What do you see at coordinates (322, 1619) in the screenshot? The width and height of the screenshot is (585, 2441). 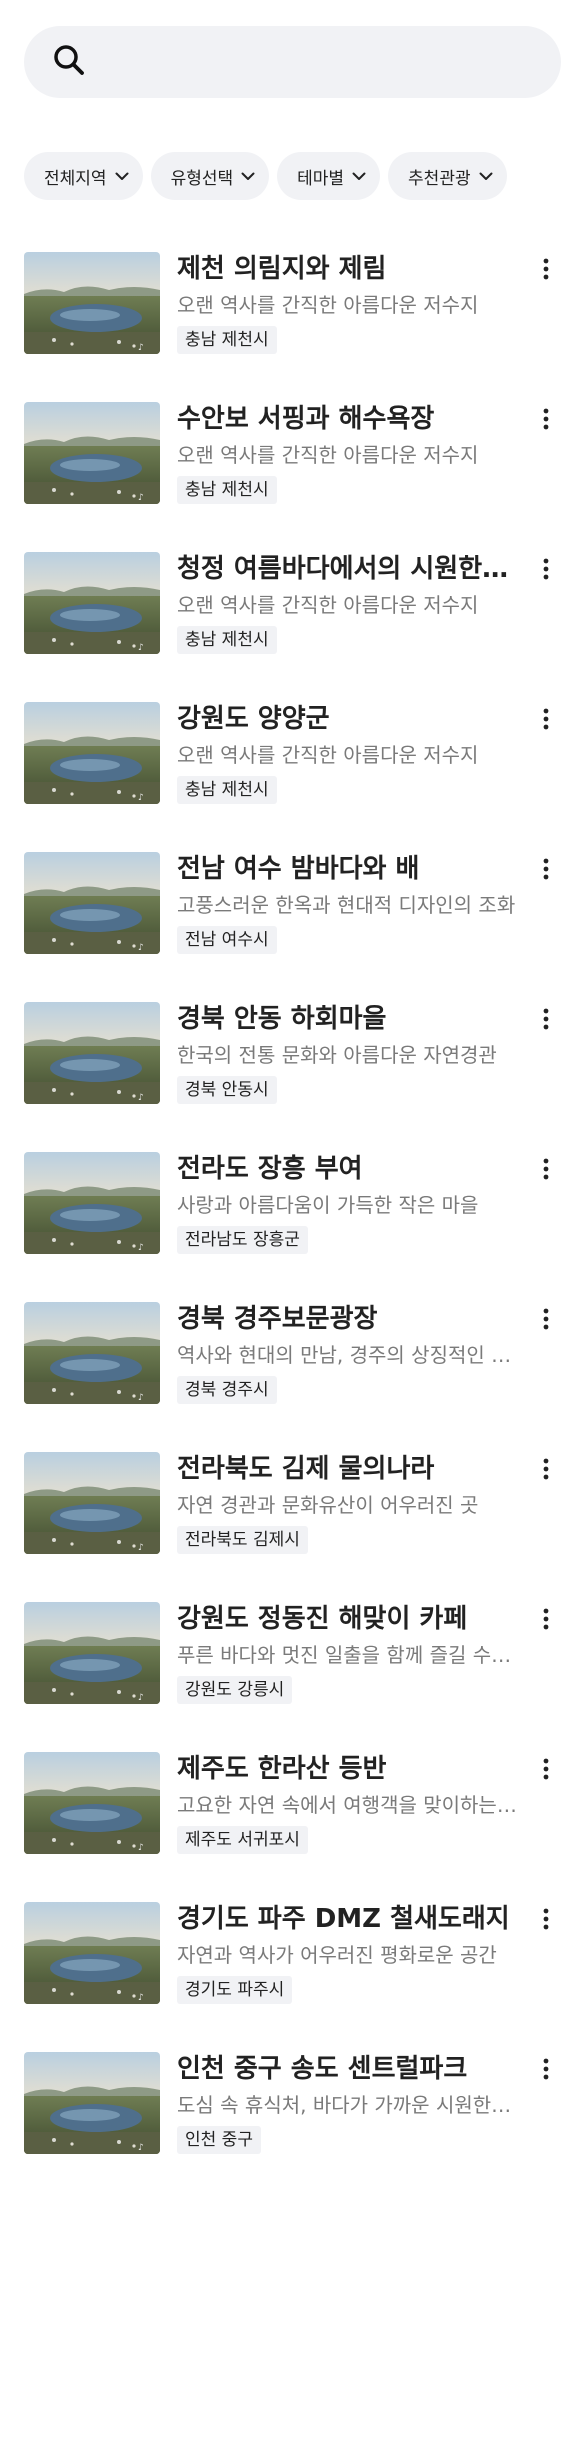 I see `item-title: 강원도 정동진 해맞이 카페` at bounding box center [322, 1619].